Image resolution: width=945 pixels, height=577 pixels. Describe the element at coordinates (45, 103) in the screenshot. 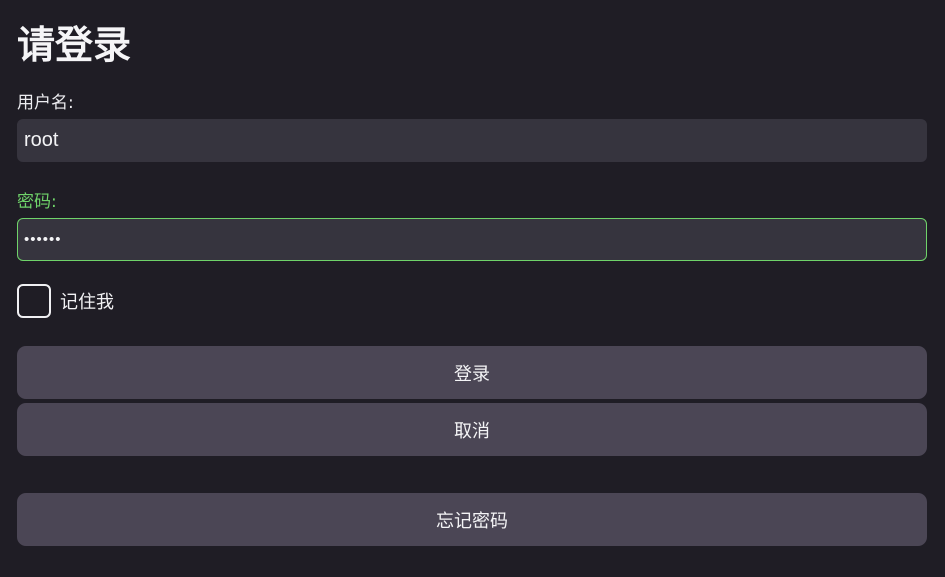

I see `username-label: 用户名:` at that location.